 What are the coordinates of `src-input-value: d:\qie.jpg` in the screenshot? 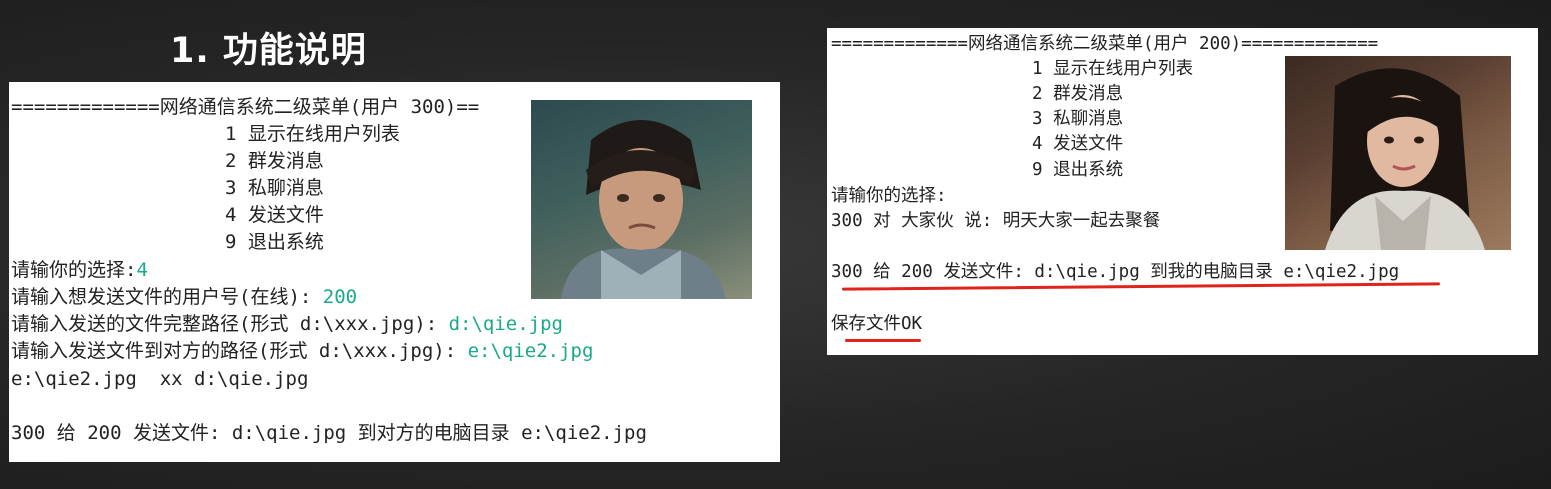 It's located at (506, 324).